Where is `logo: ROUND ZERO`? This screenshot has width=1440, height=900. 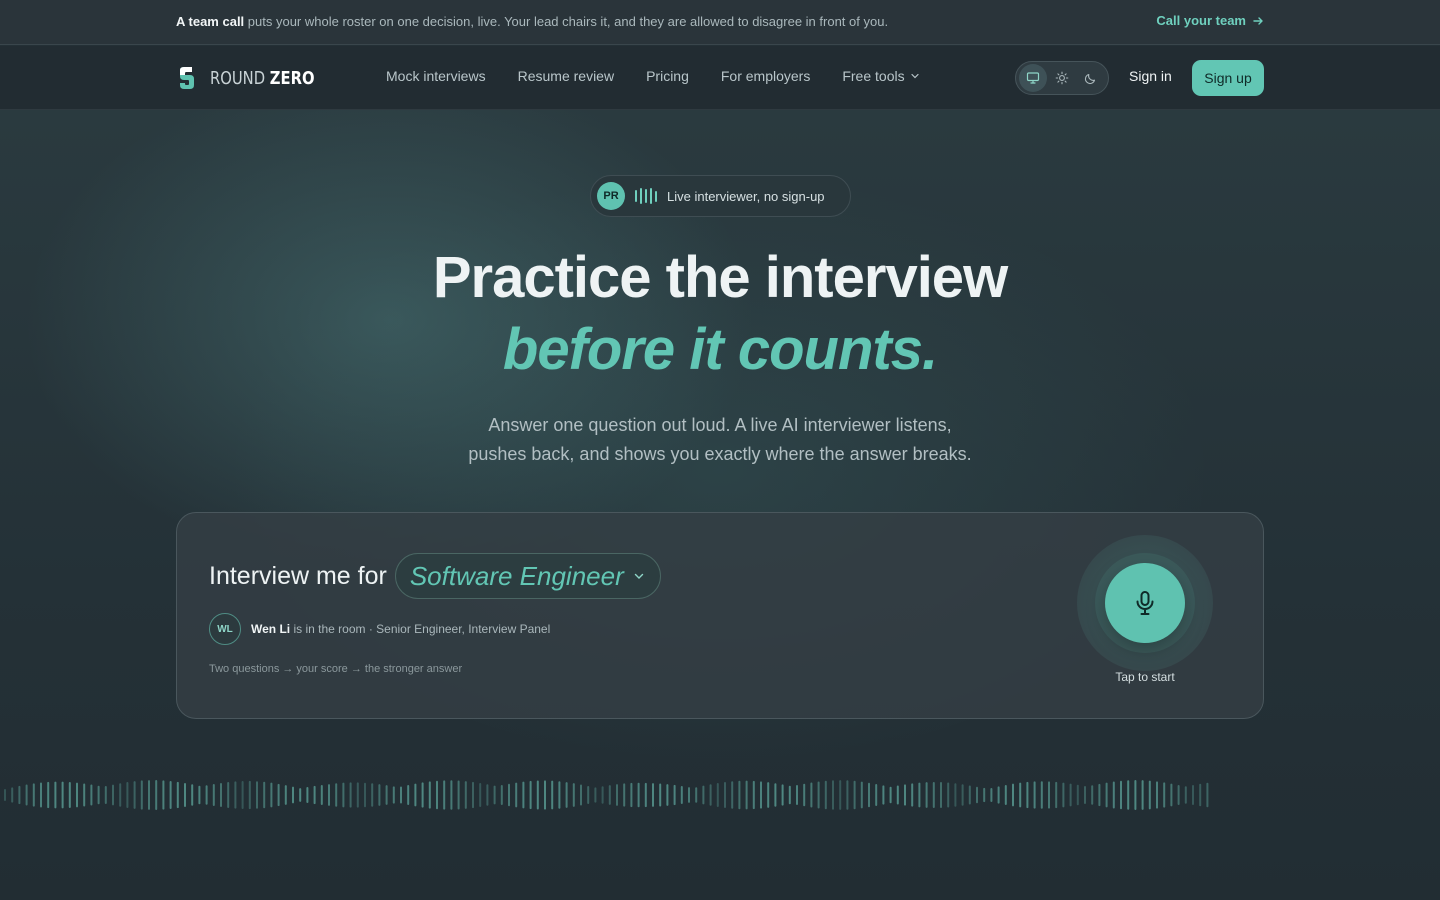
logo: ROUND ZERO is located at coordinates (256, 78).